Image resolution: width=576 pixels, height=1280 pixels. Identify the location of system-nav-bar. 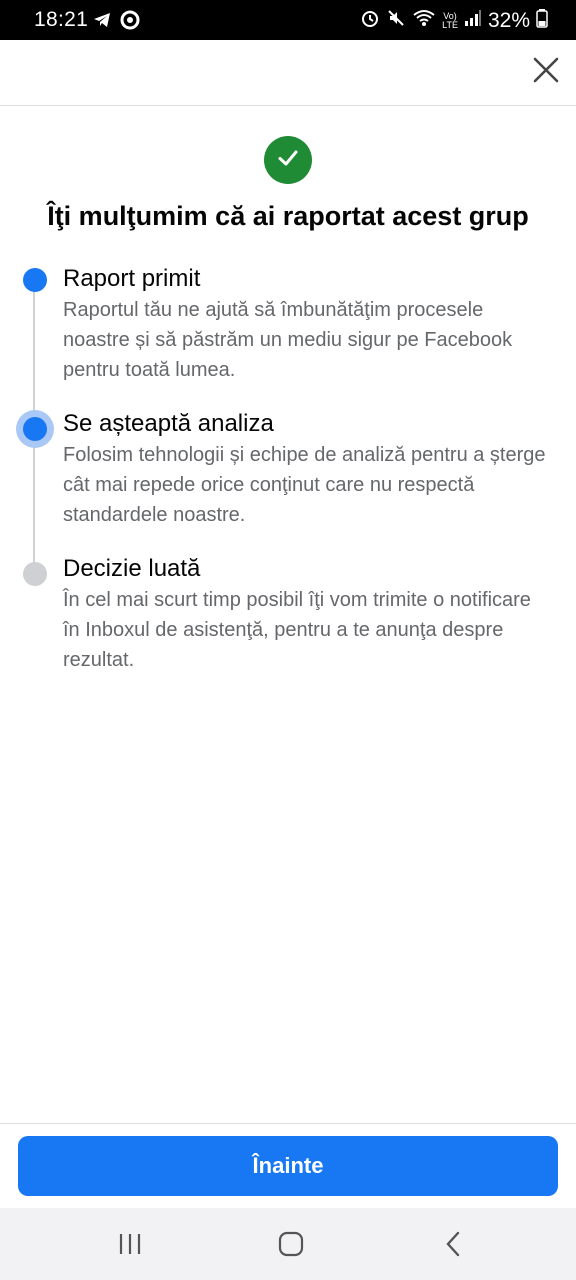
(288, 1244).